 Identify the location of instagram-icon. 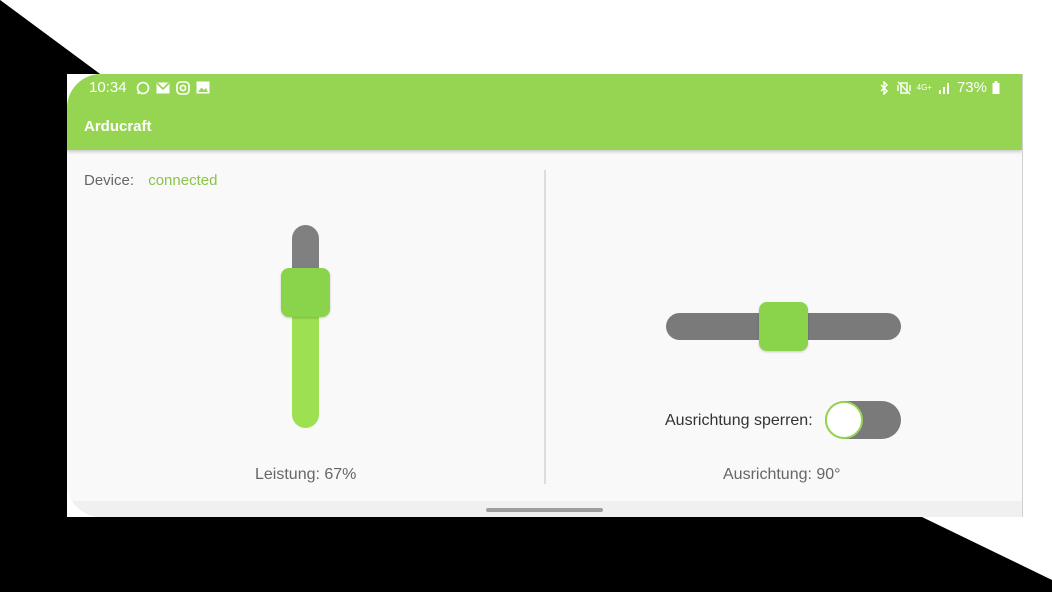
(182, 87).